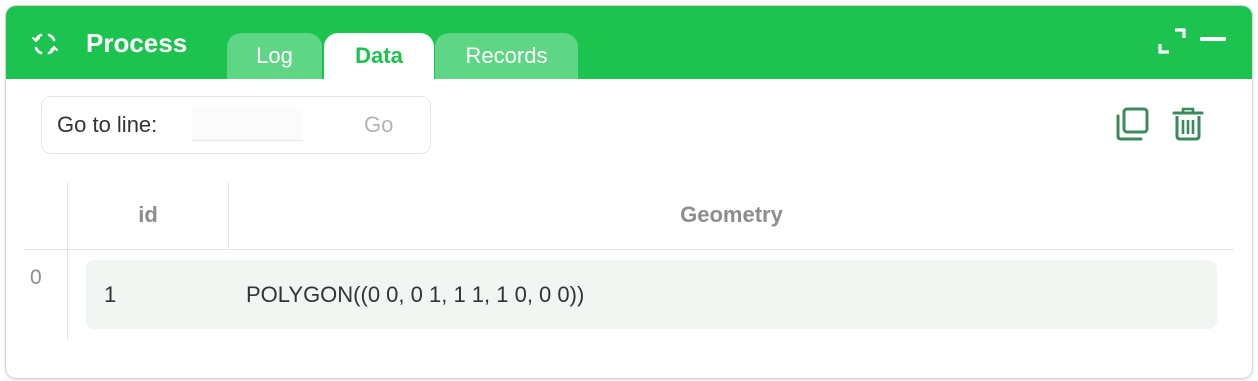 The width and height of the screenshot is (1258, 381). What do you see at coordinates (379, 56) in the screenshot?
I see `tab-data: Data` at bounding box center [379, 56].